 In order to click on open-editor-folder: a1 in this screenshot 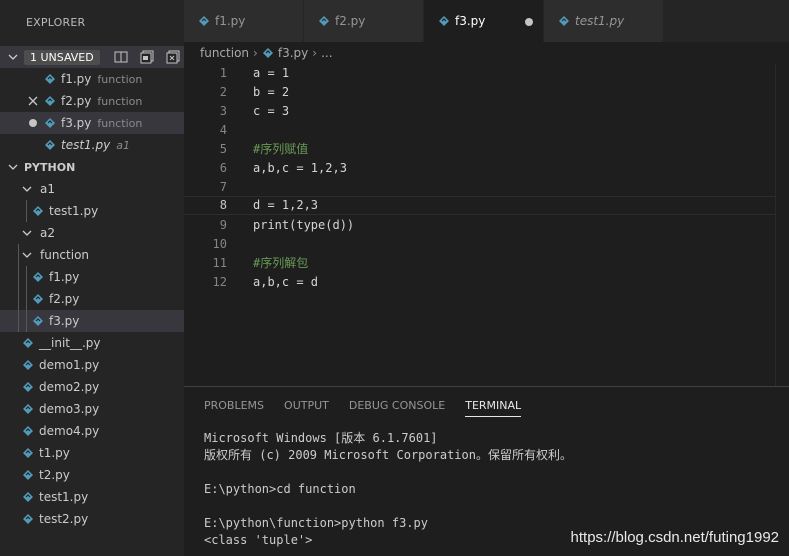, I will do `click(123, 145)`.